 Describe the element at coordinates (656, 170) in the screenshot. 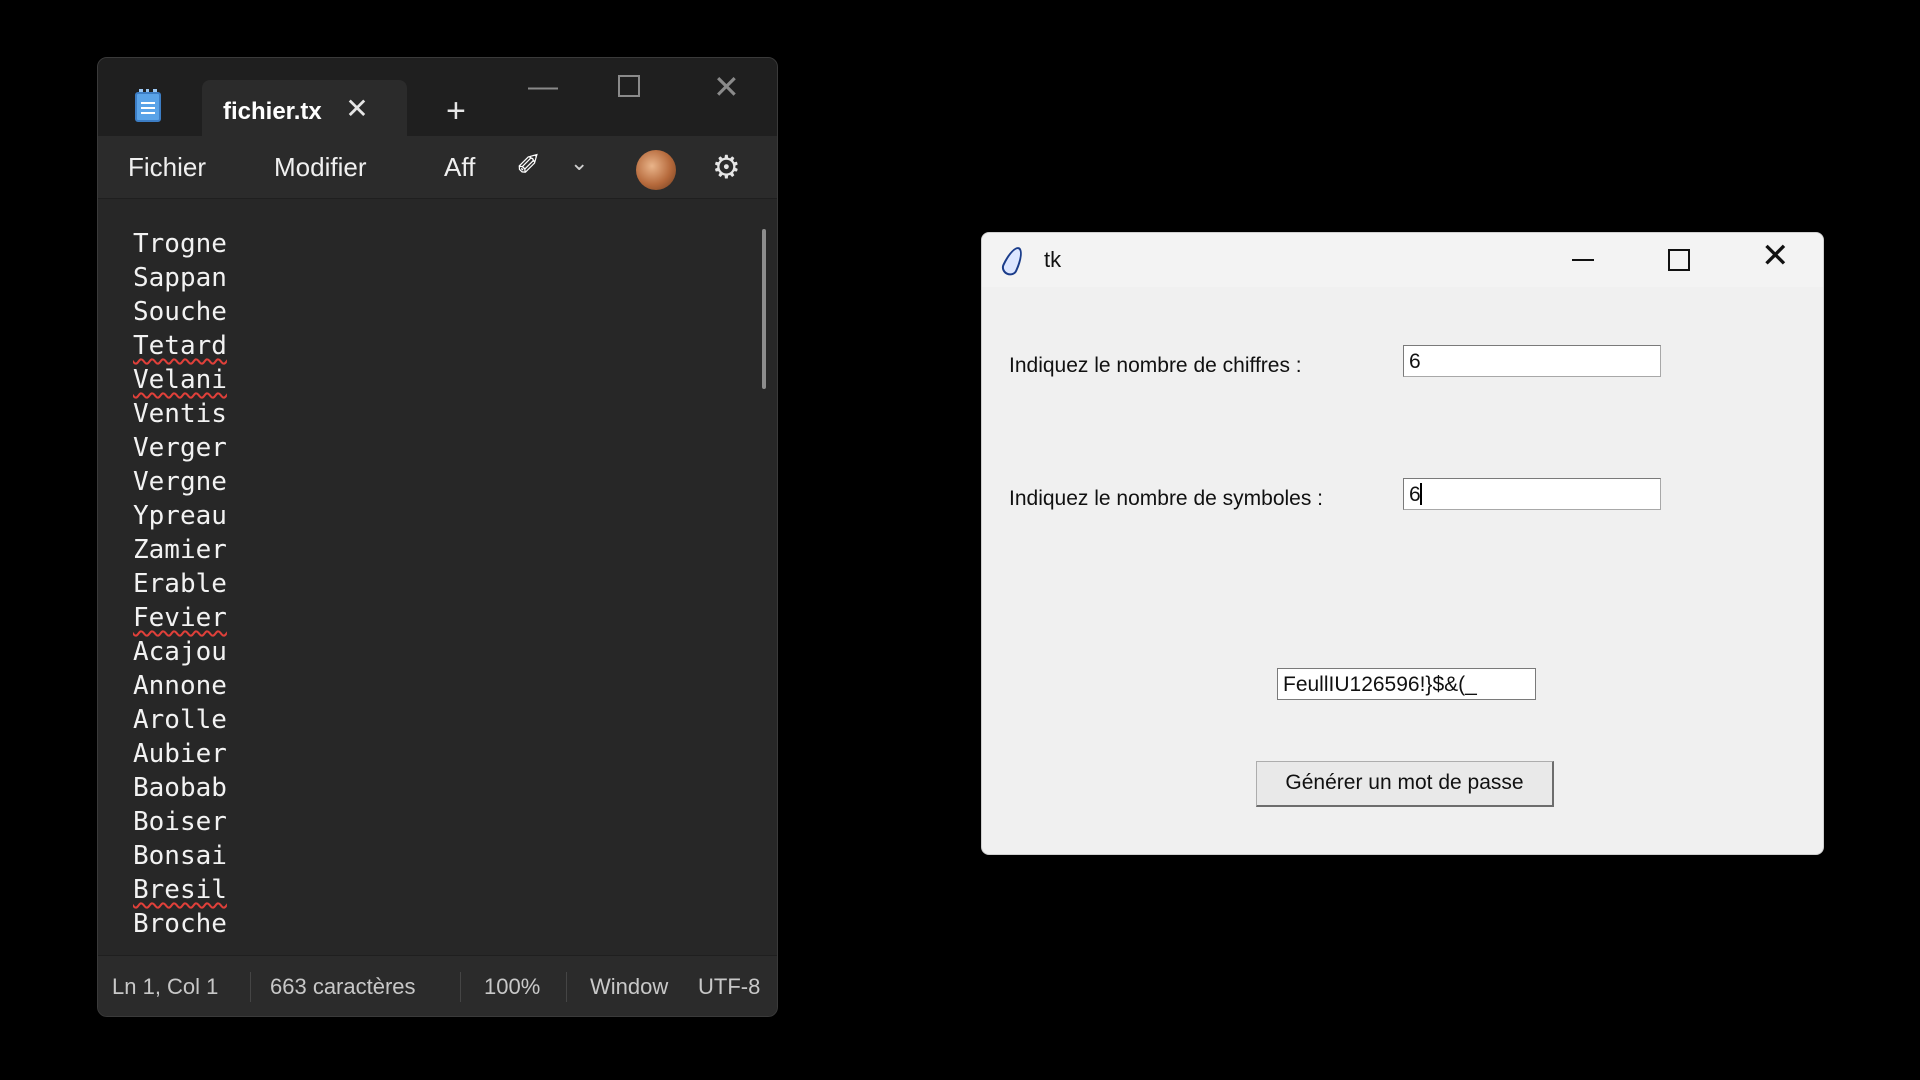

I see `avatar` at that location.